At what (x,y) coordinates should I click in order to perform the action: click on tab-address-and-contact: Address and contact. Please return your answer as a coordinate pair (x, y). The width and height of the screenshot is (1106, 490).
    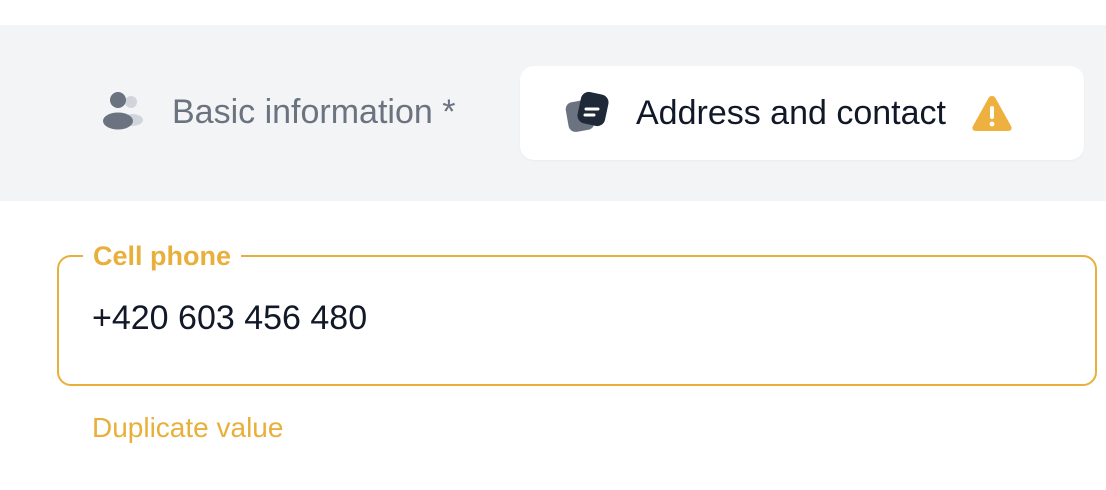
    Looking at the image, I should click on (802, 113).